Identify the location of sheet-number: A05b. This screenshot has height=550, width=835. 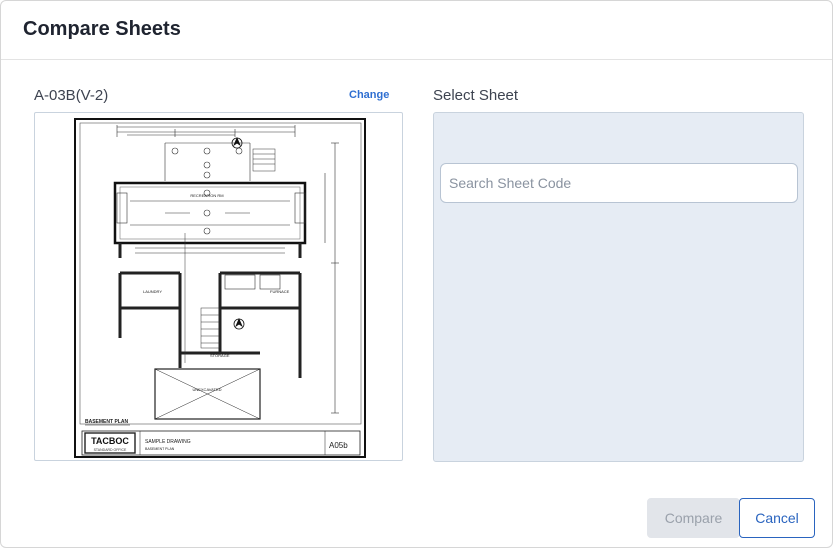
(338, 445).